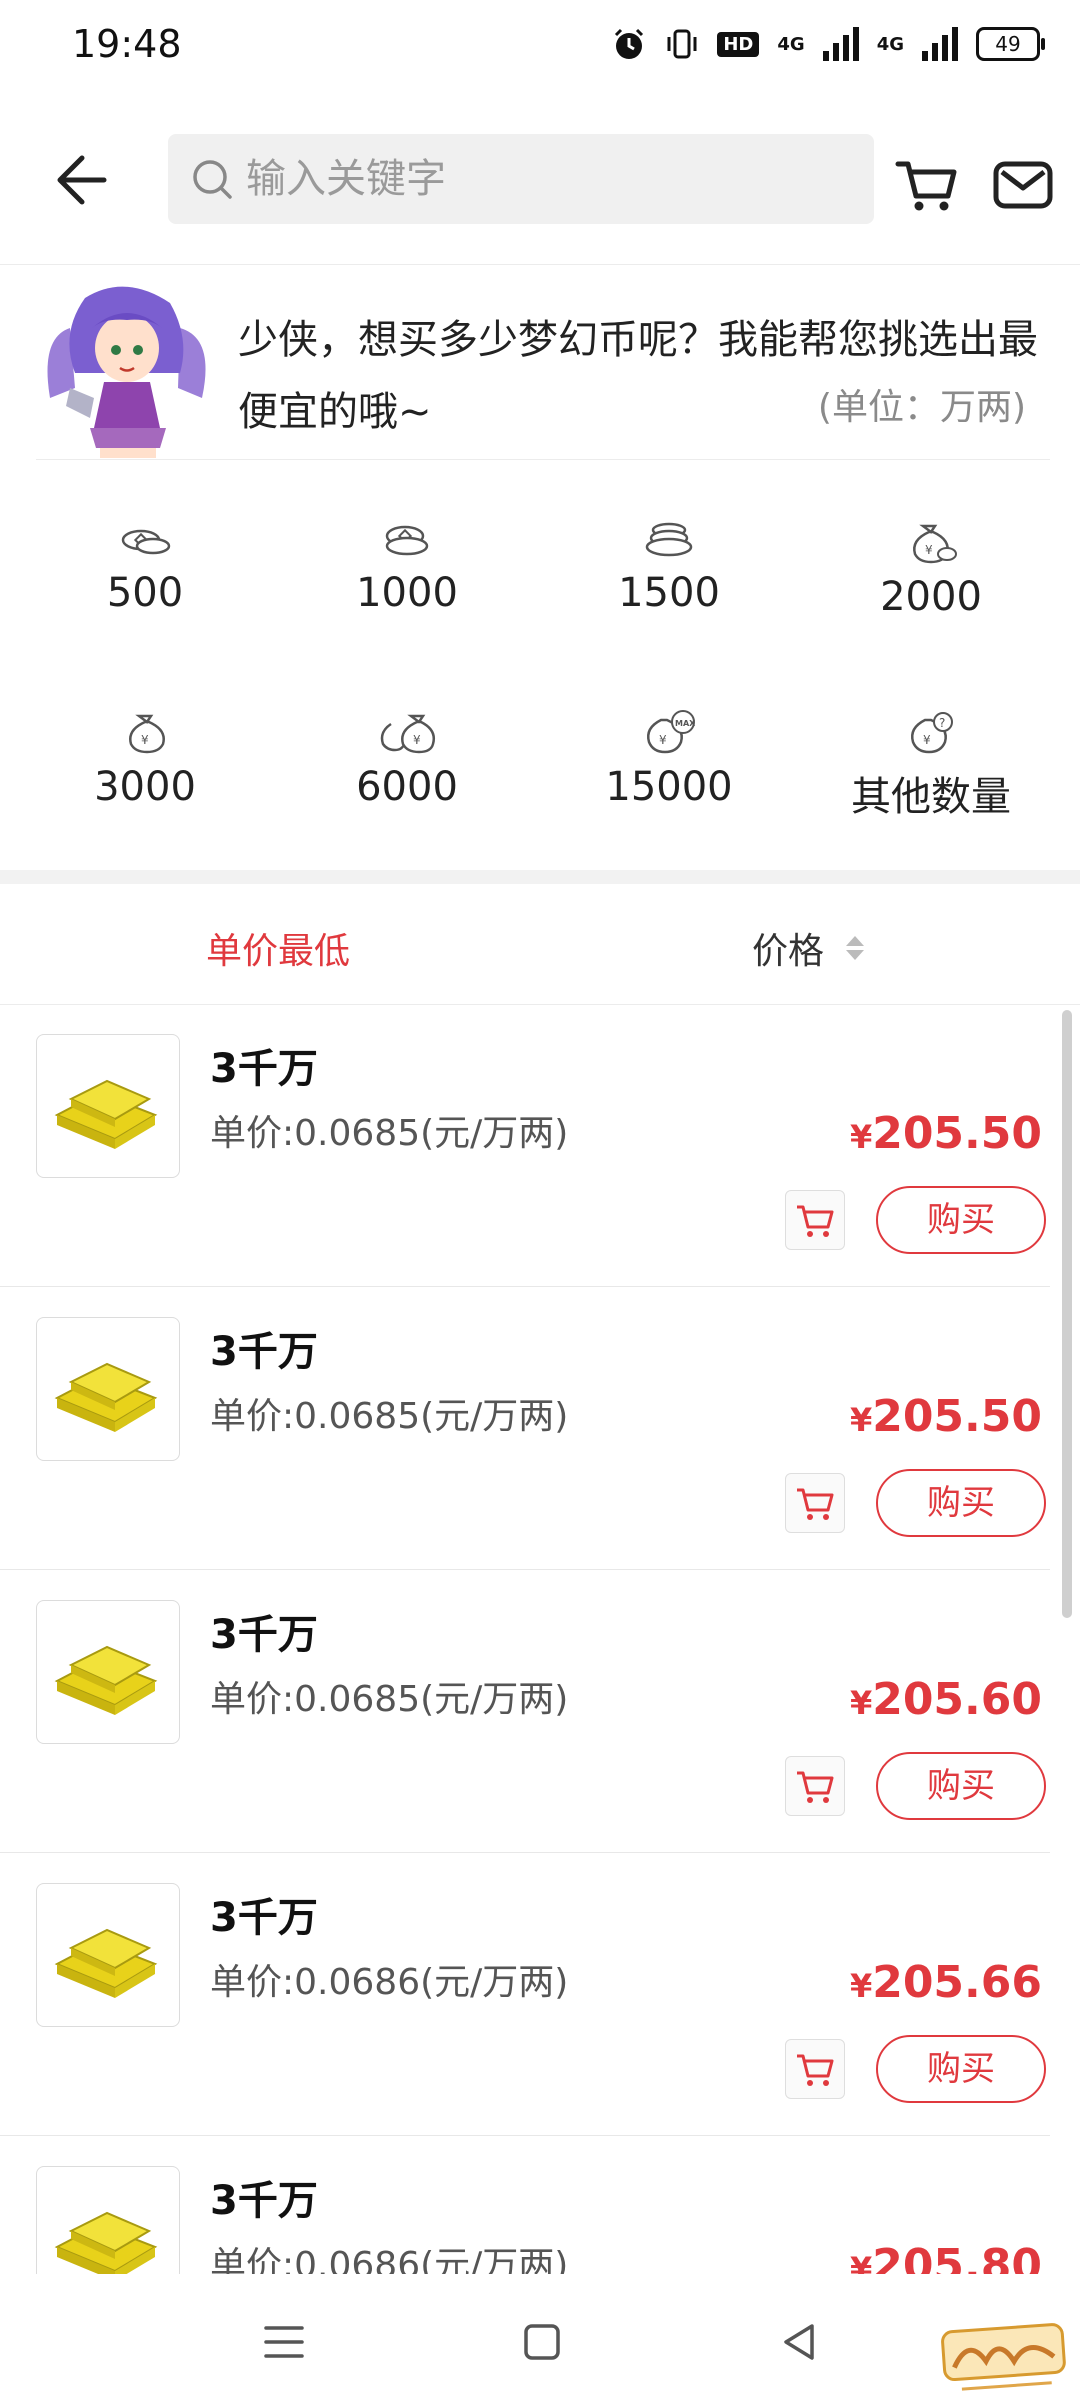  I want to click on search-input, so click(526, 179).